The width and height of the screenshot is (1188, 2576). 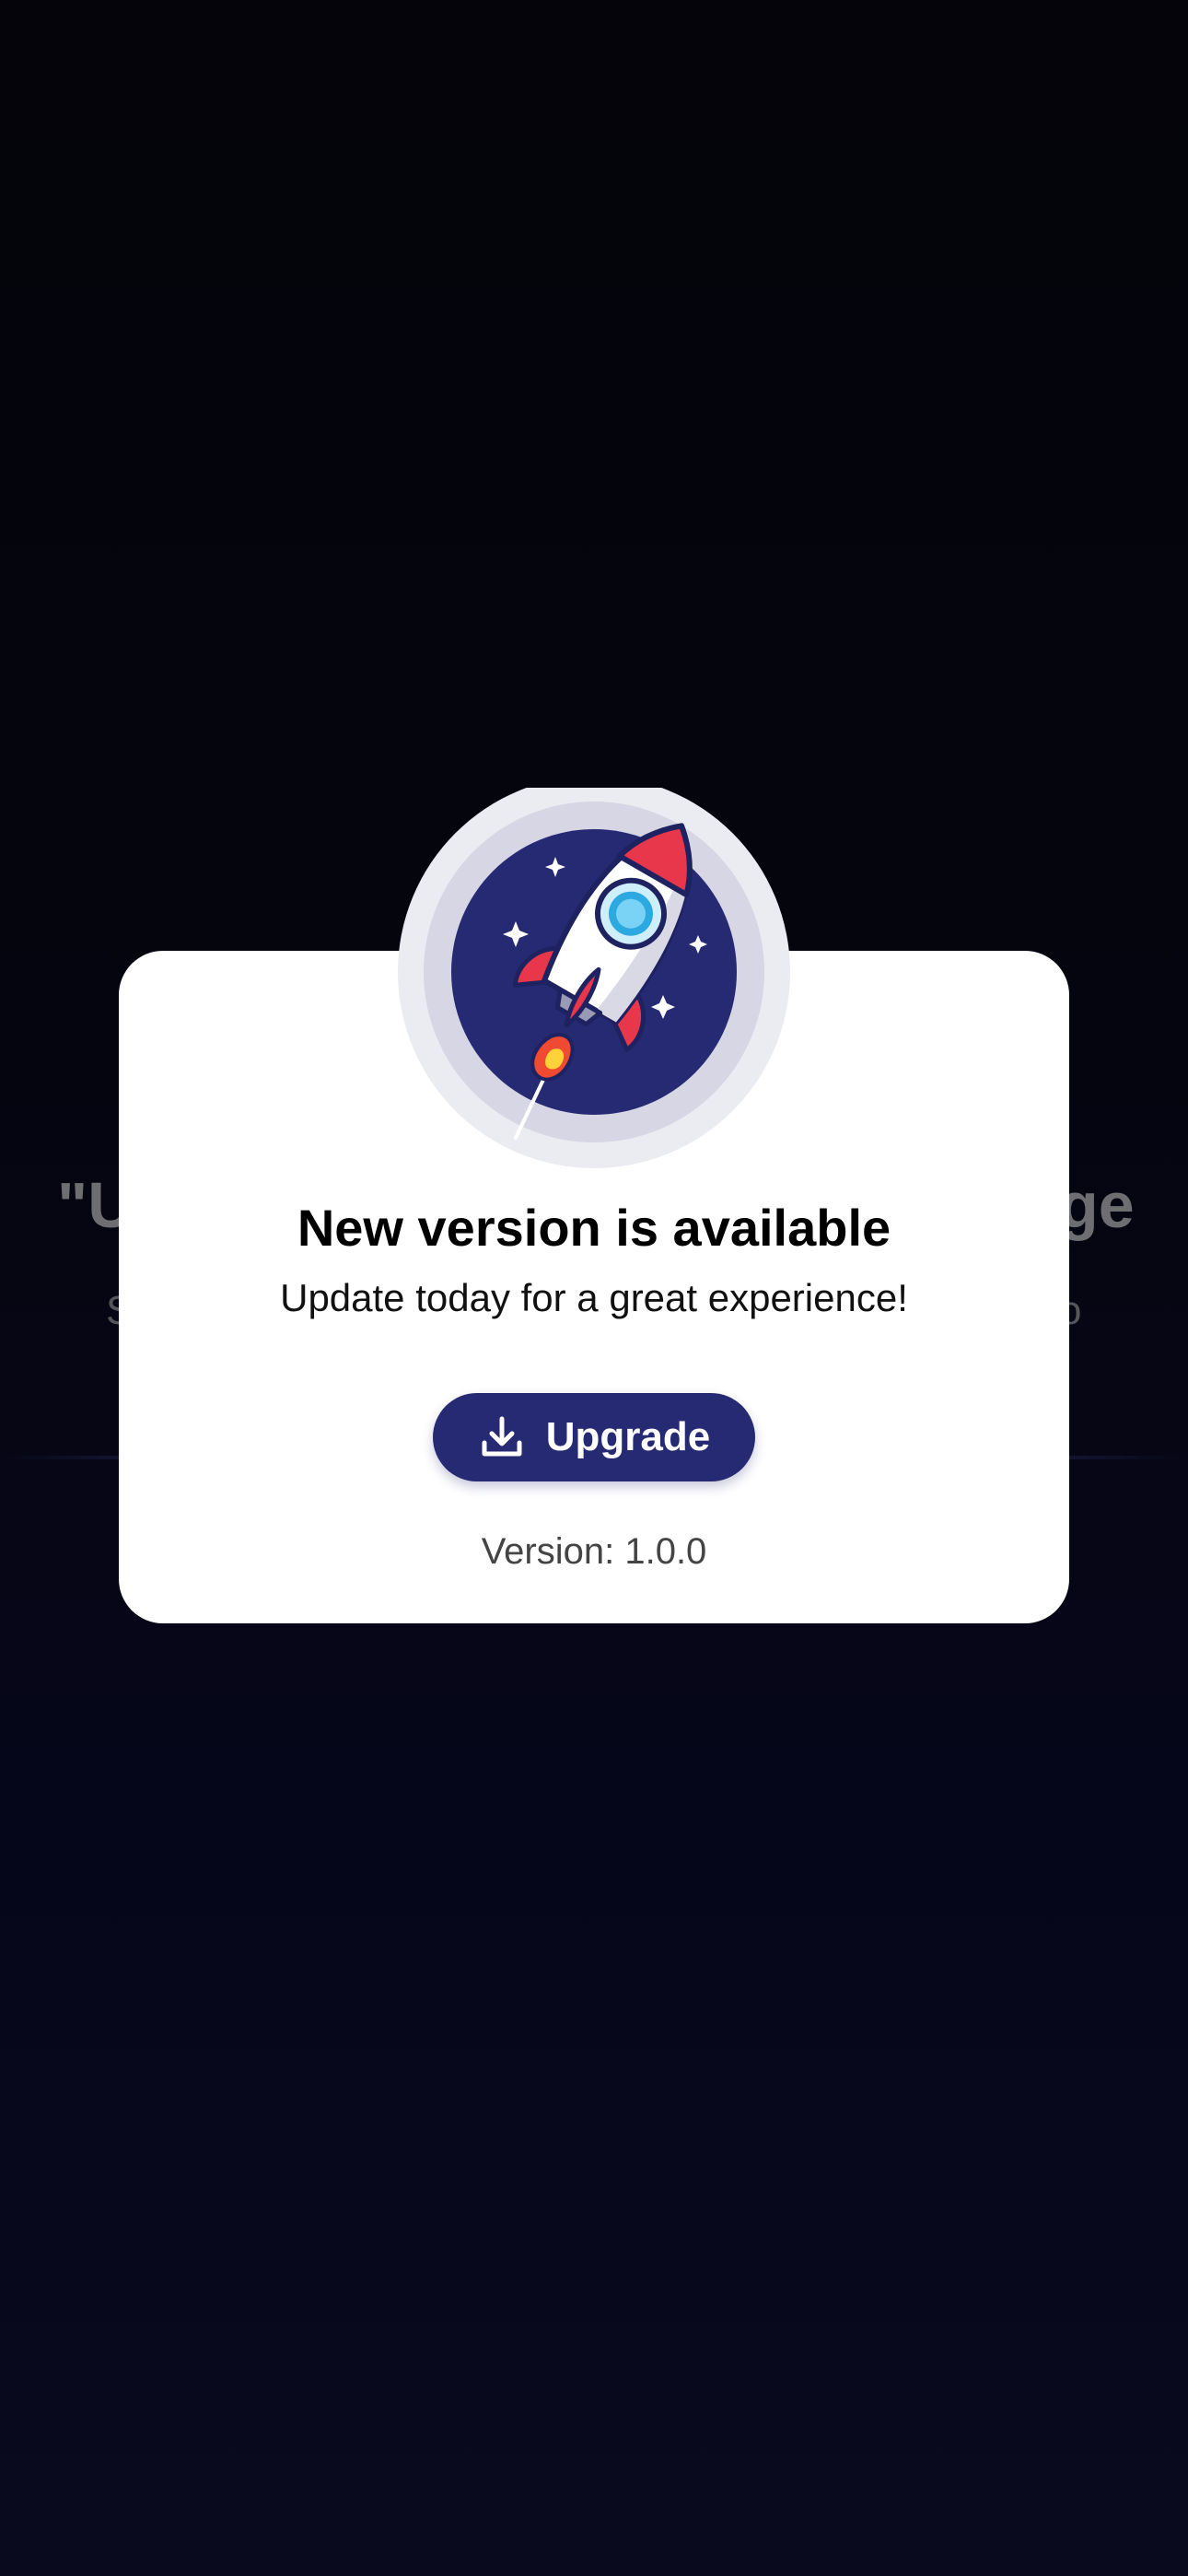 I want to click on upgrade-button: Upgrade, so click(x=594, y=1437).